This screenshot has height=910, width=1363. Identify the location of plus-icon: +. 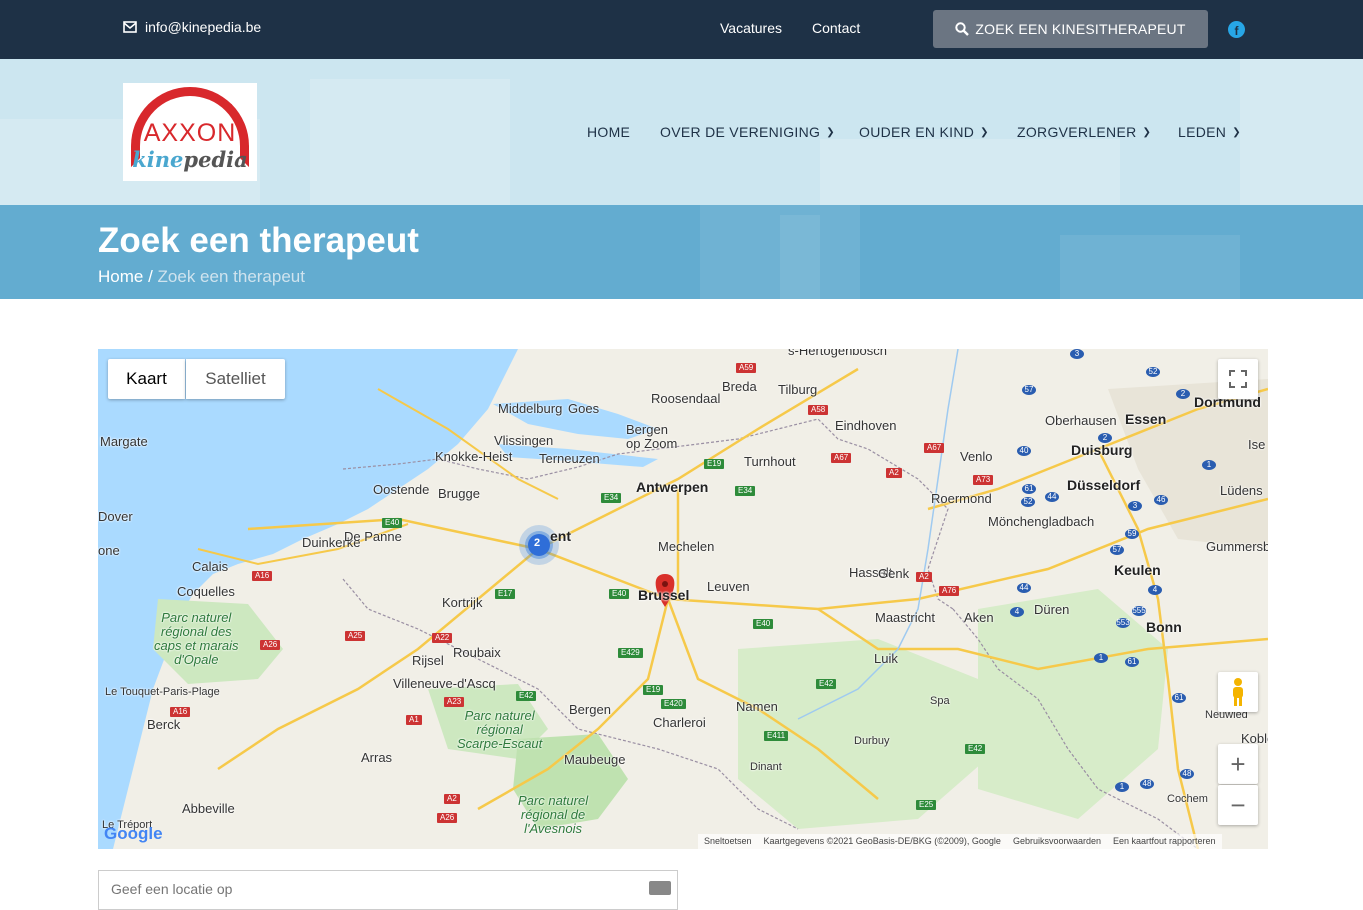
(1238, 763).